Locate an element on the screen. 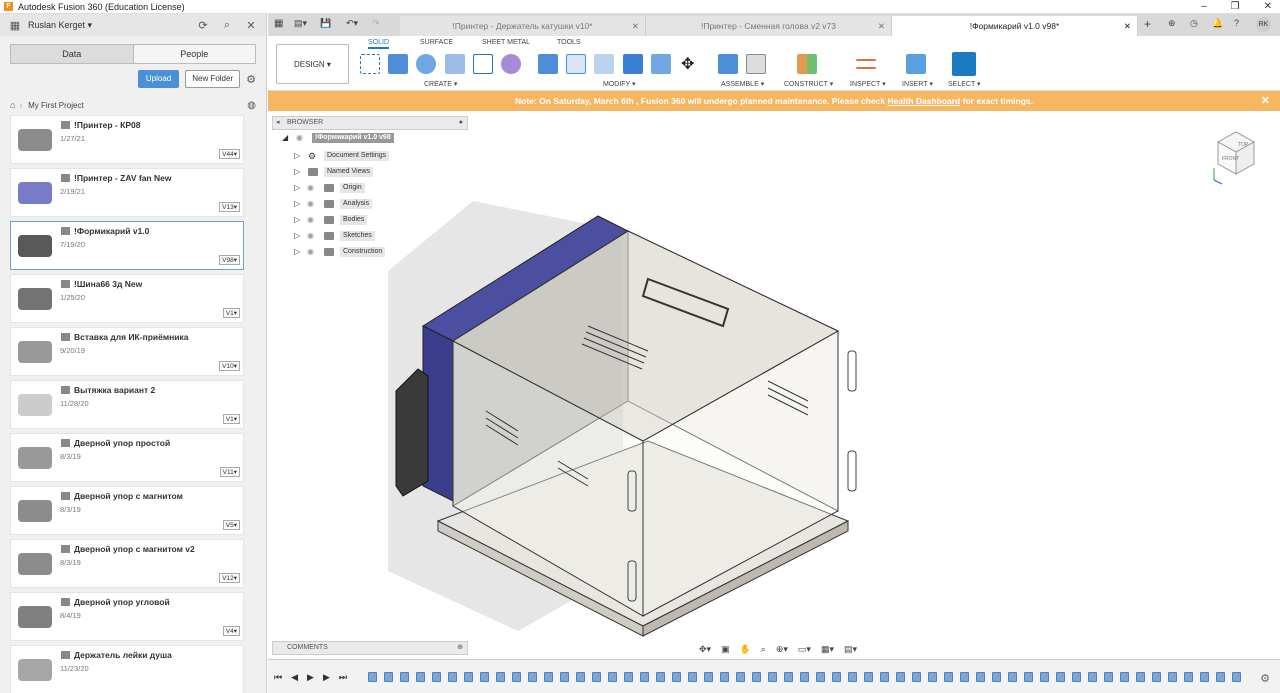 The height and width of the screenshot is (693, 1280). health-dashboard-link: Health Dashboard is located at coordinates (924, 101).